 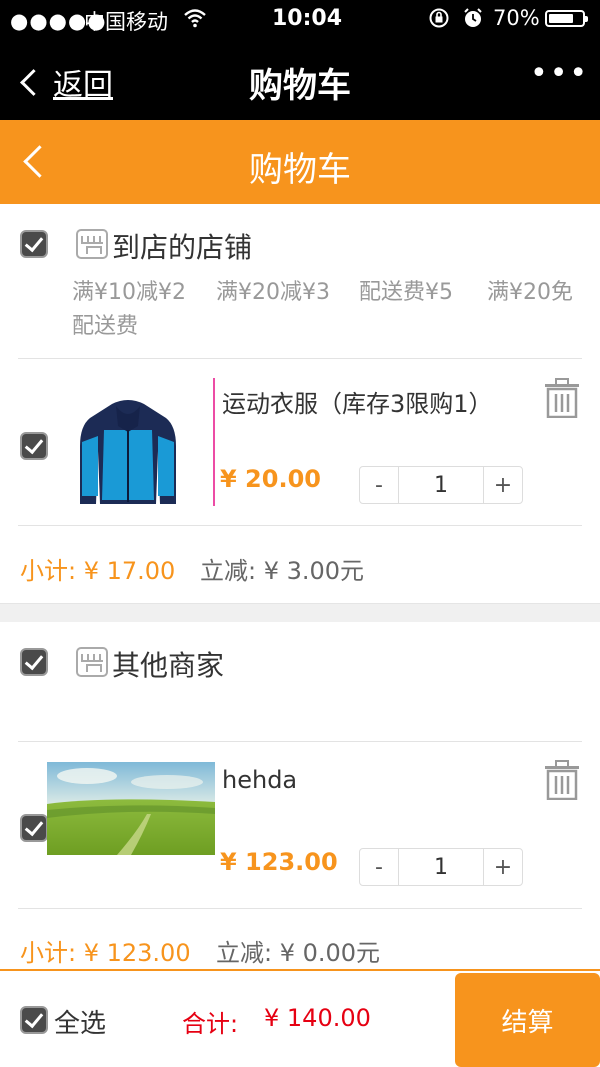 I want to click on select-all-label: 全选, so click(x=80, y=1021).